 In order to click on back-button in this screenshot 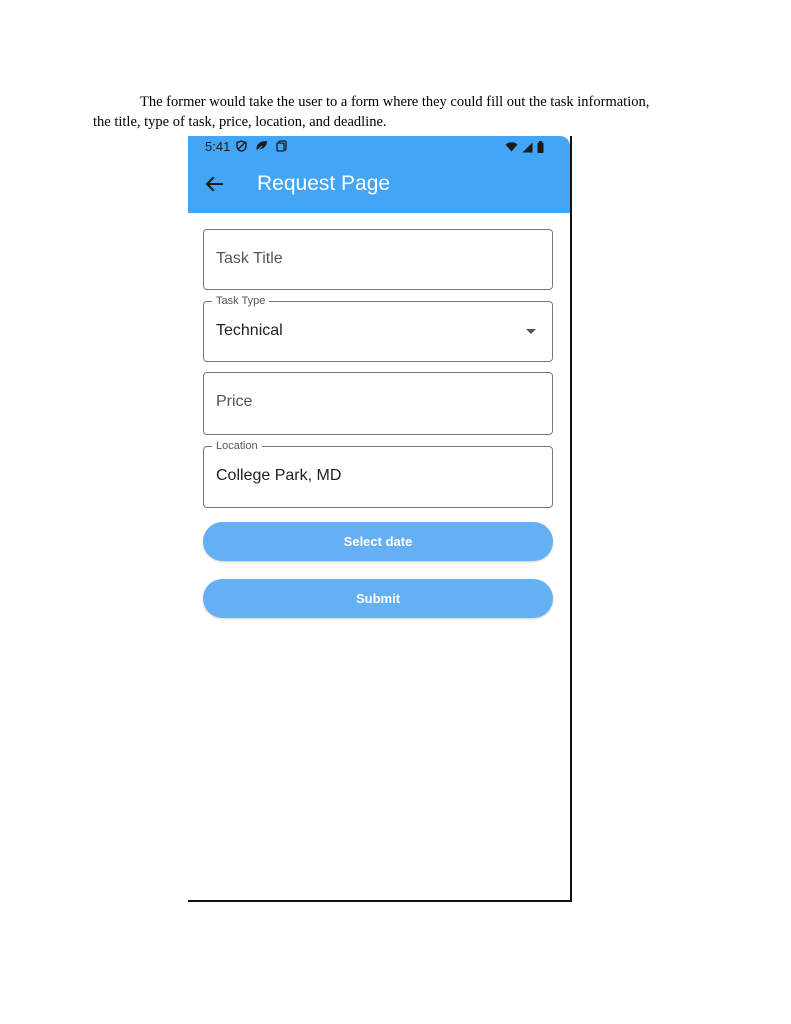, I will do `click(214, 184)`.